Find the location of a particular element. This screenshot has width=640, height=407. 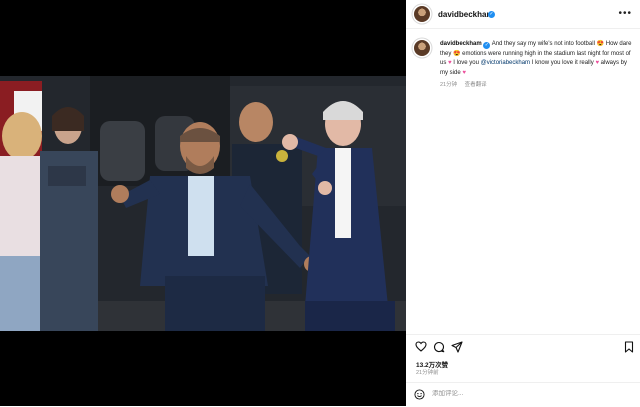

share-icon is located at coordinates (457, 347).